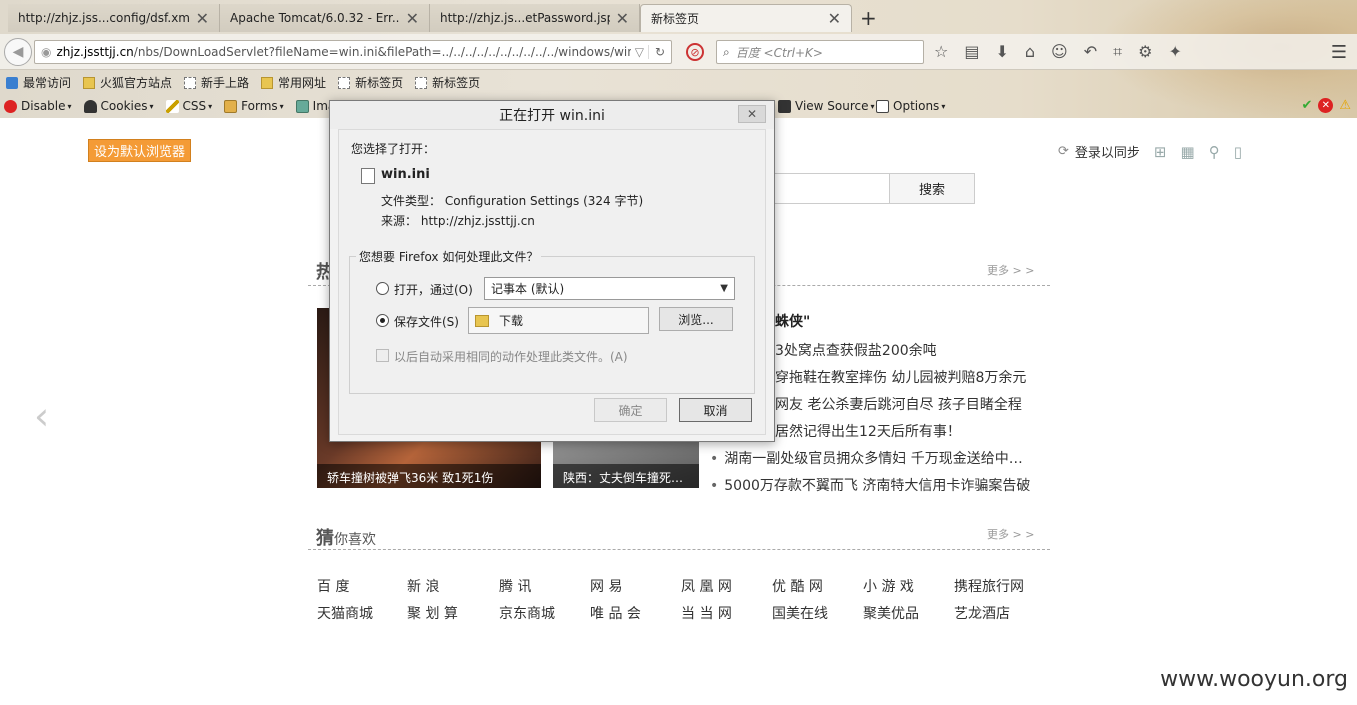 This screenshot has height=705, width=1357. What do you see at coordinates (639, 52) in the screenshot?
I see `url-dropdown-icon: ▽` at bounding box center [639, 52].